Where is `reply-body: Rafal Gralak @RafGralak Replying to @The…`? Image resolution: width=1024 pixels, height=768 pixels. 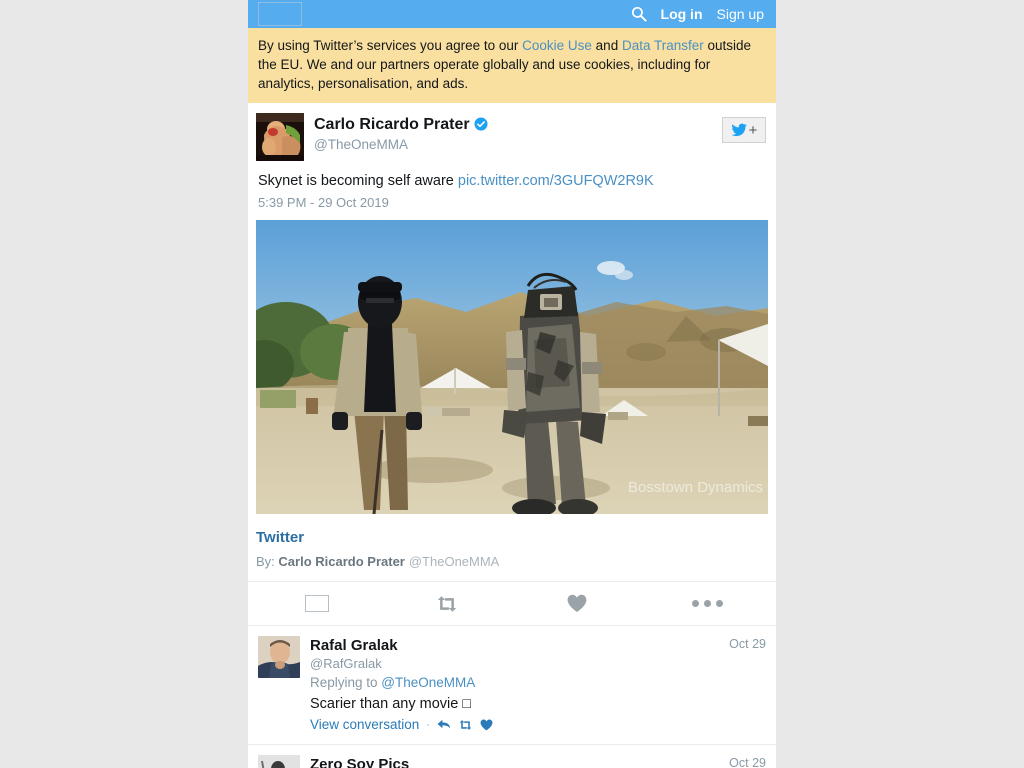 reply-body: Rafal Gralak @RafGralak Replying to @The… is located at coordinates (538, 685).